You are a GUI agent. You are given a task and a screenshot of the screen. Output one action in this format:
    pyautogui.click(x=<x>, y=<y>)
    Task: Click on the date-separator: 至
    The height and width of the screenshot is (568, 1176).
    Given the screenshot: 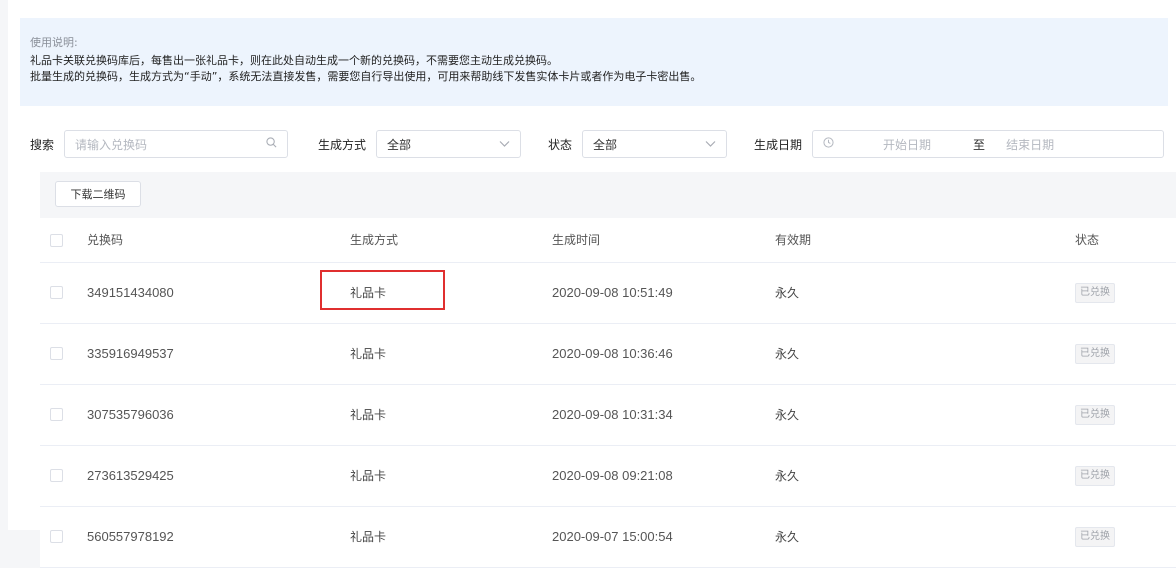 What is the action you would take?
    pyautogui.click(x=979, y=144)
    